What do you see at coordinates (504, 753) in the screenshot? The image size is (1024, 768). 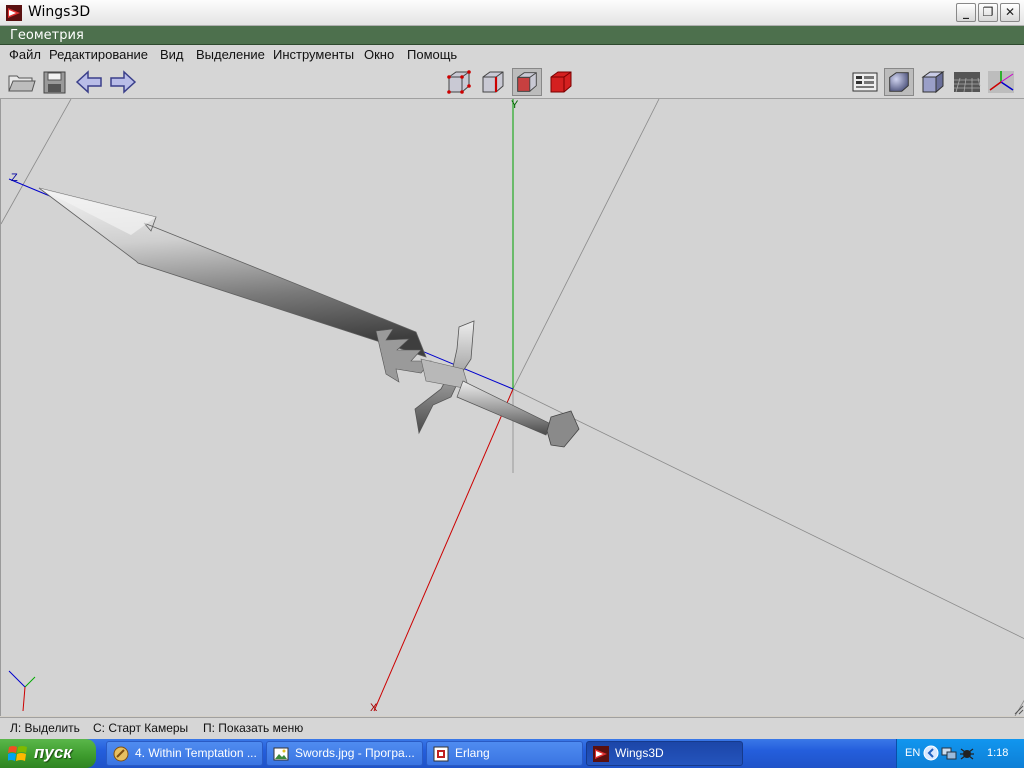 I see `task-erlang: Erlang` at bounding box center [504, 753].